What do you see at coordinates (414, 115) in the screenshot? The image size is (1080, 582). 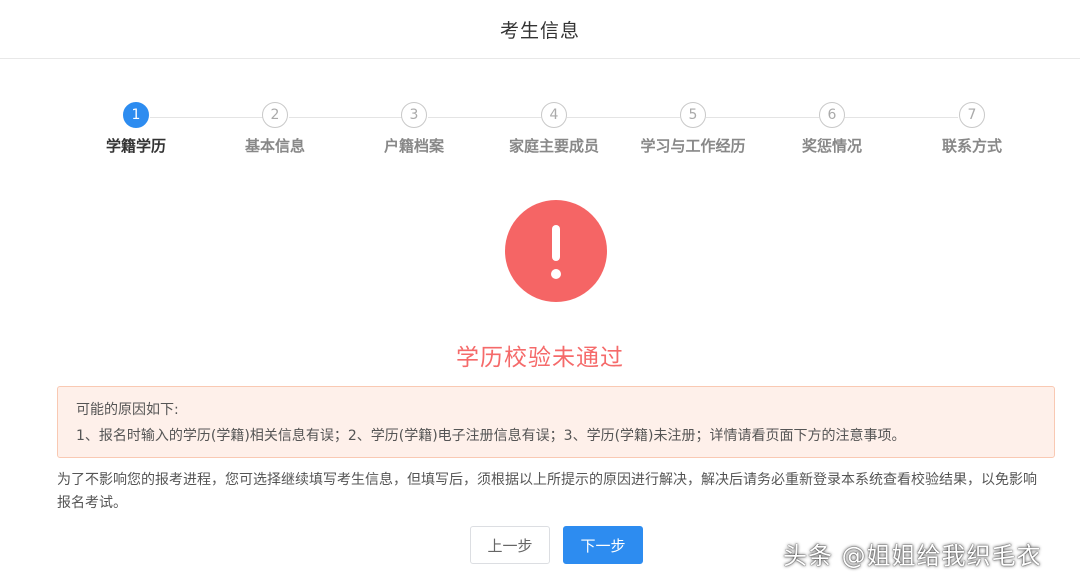 I see `step-number: 3` at bounding box center [414, 115].